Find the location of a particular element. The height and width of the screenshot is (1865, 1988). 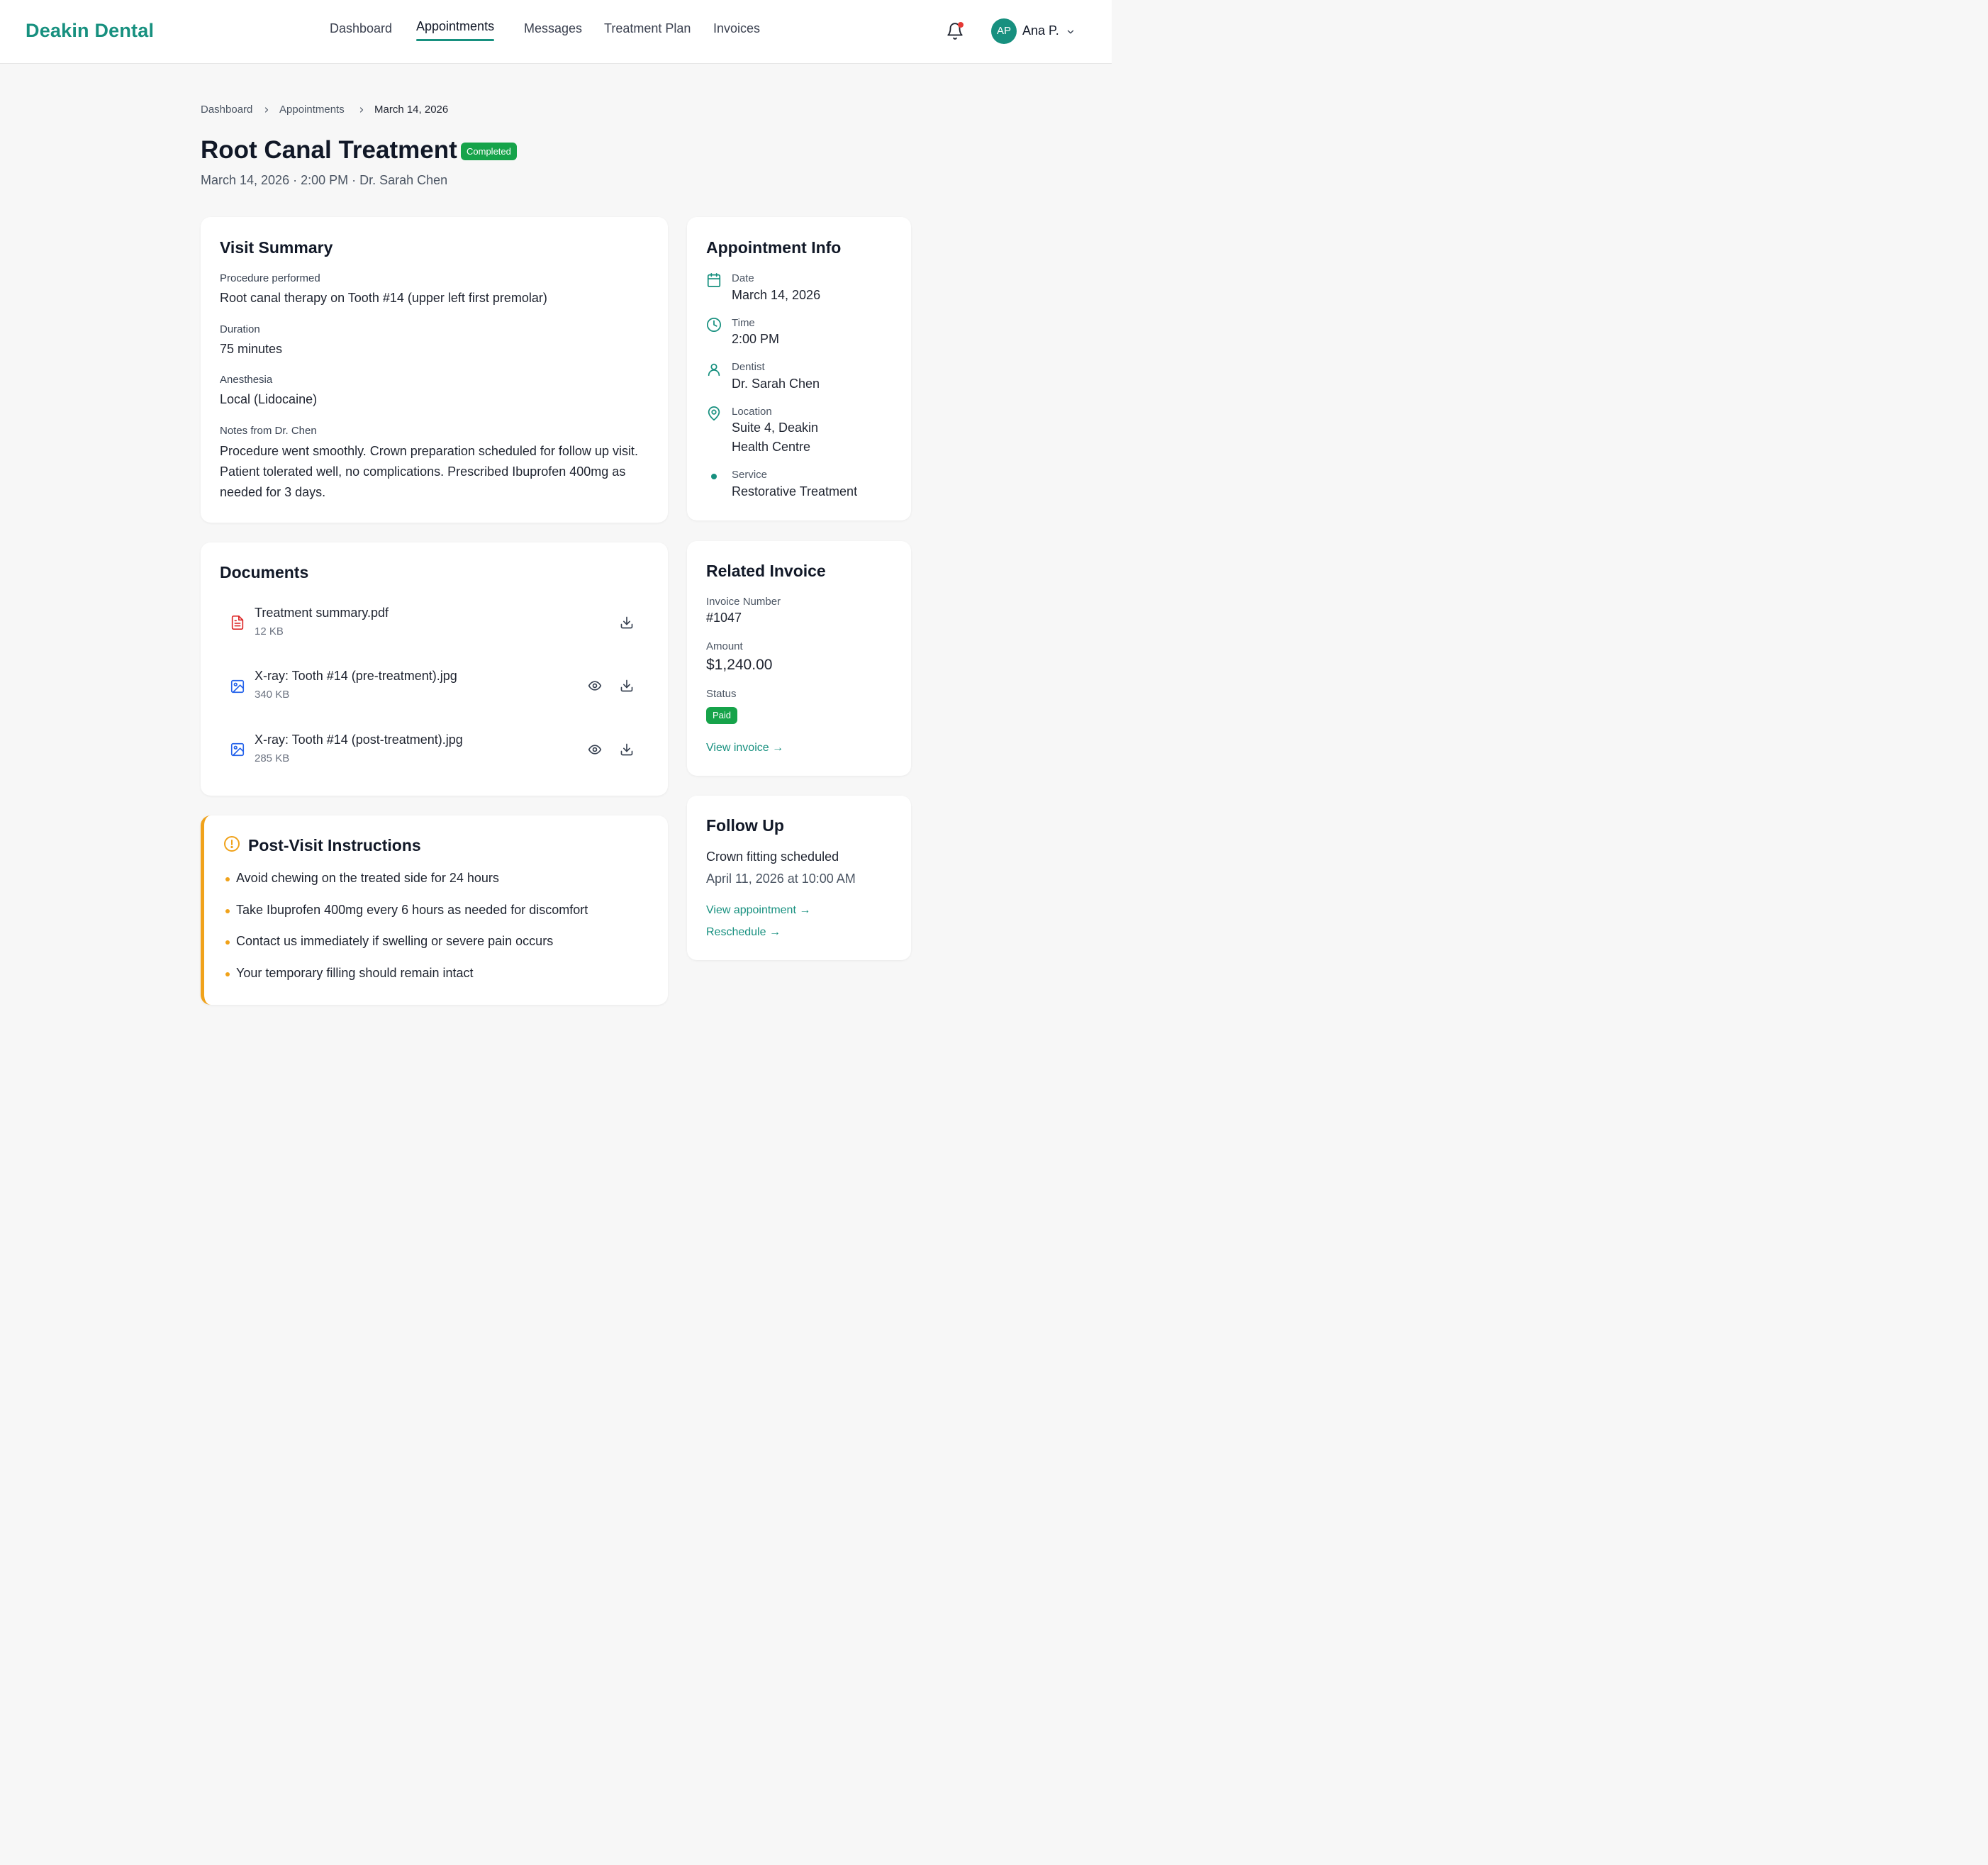

time-value: 2:00 PM is located at coordinates (756, 339).